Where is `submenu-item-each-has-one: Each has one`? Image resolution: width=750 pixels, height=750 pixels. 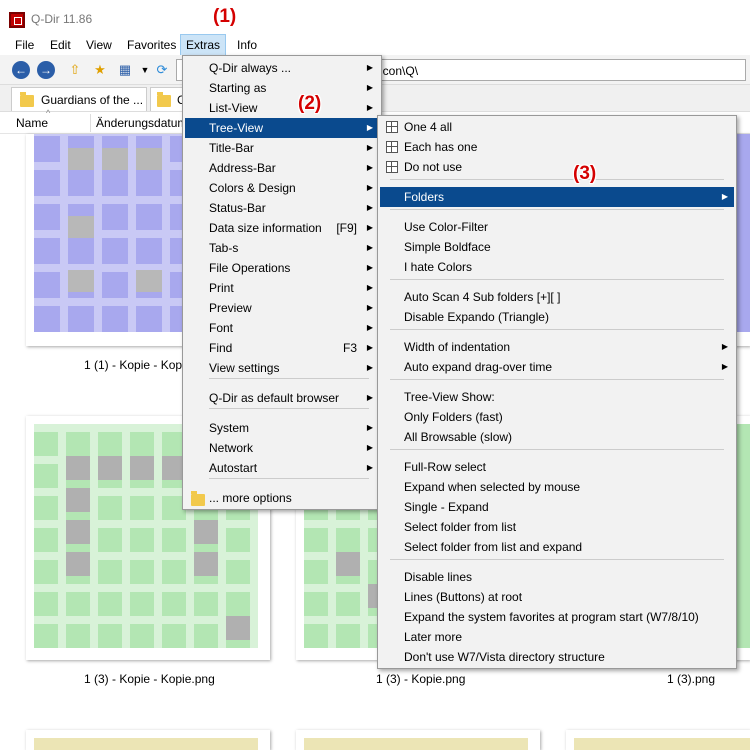
submenu-item-each-has-one: Each has one is located at coordinates (557, 147).